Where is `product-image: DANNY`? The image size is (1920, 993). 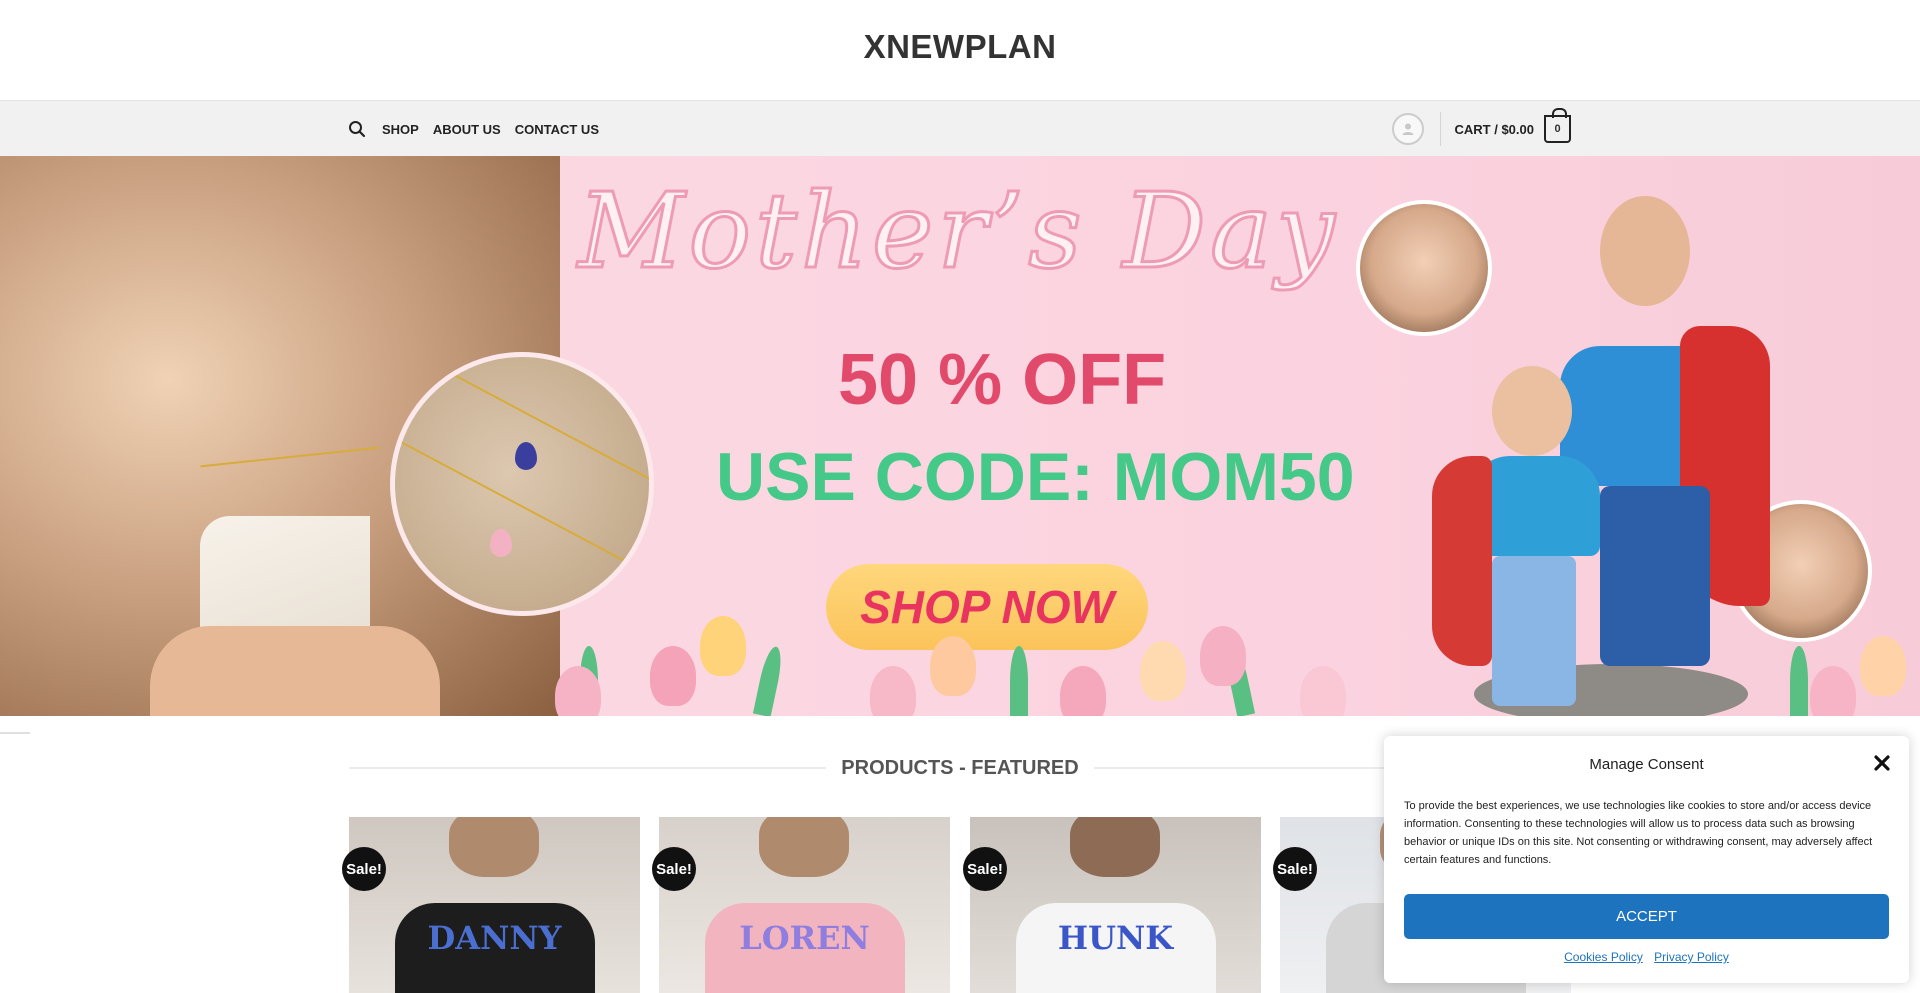
product-image: DANNY is located at coordinates (494, 905).